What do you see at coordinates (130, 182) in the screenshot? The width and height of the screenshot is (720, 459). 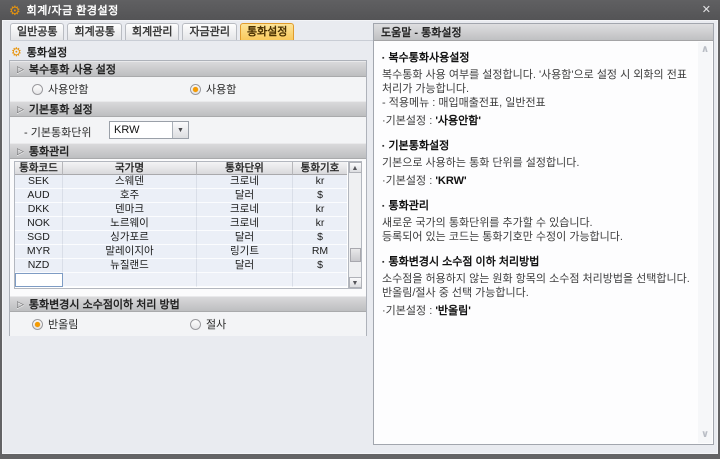 I see `table-cell: 스웨덴` at bounding box center [130, 182].